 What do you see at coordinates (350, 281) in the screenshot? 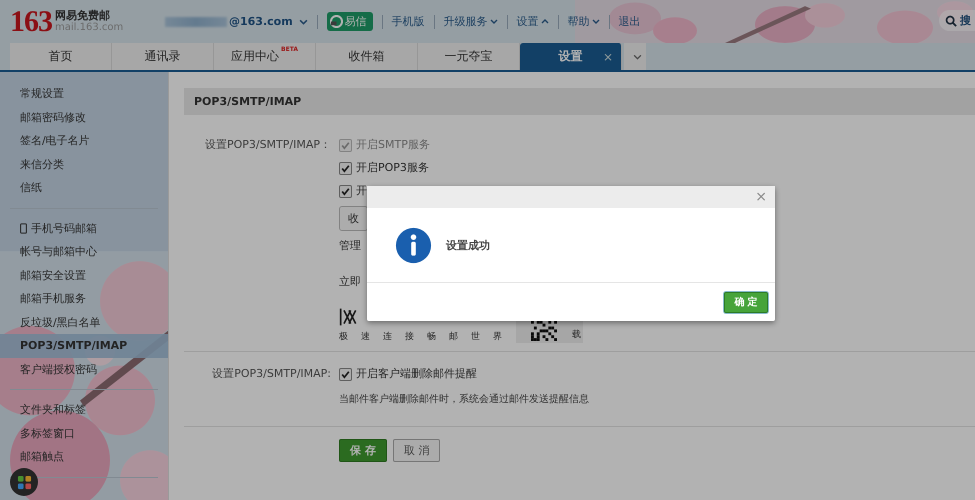
I see `download-text: 立即` at bounding box center [350, 281].